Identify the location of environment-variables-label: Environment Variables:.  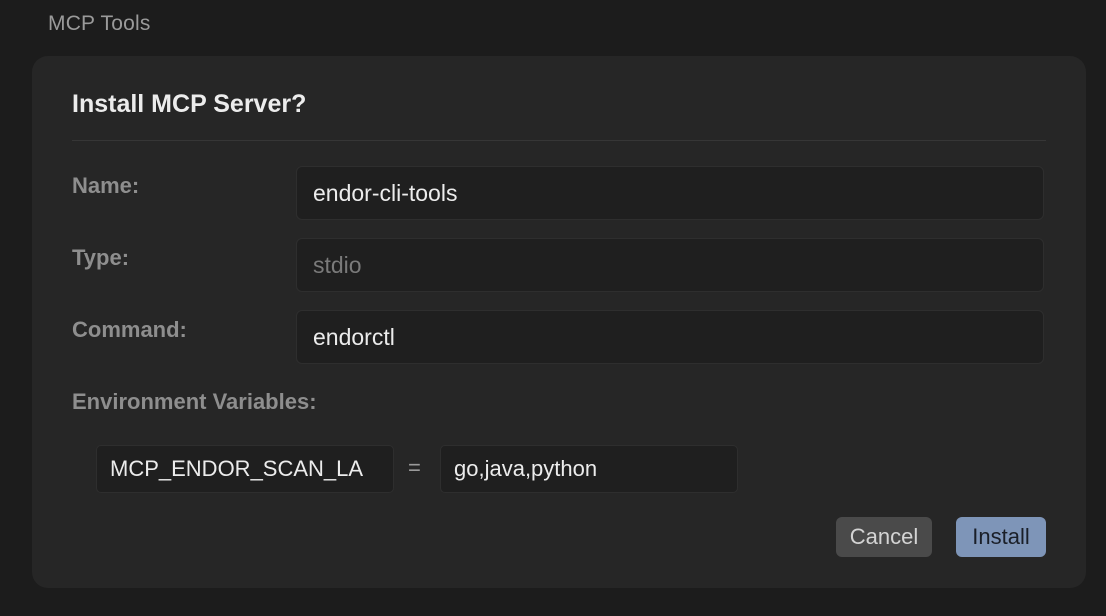
(194, 401).